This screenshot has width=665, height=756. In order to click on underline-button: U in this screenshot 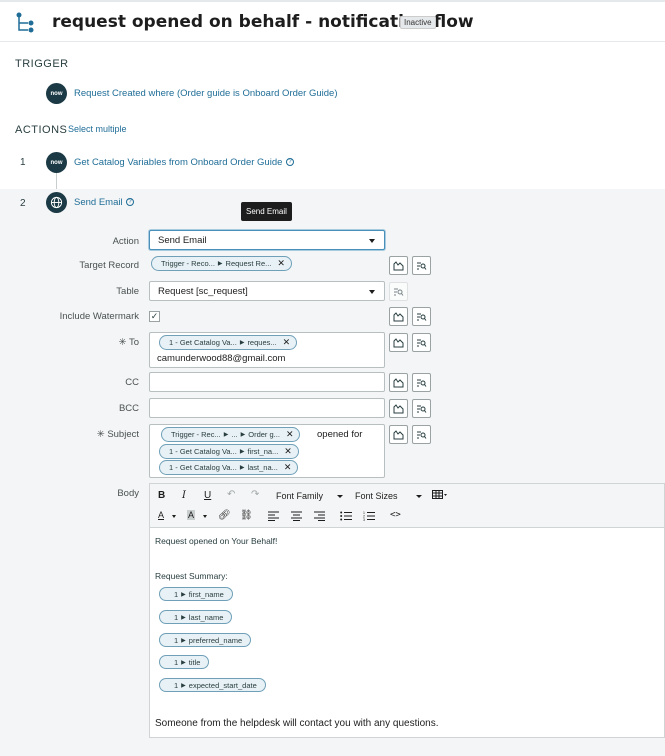, I will do `click(207, 495)`.